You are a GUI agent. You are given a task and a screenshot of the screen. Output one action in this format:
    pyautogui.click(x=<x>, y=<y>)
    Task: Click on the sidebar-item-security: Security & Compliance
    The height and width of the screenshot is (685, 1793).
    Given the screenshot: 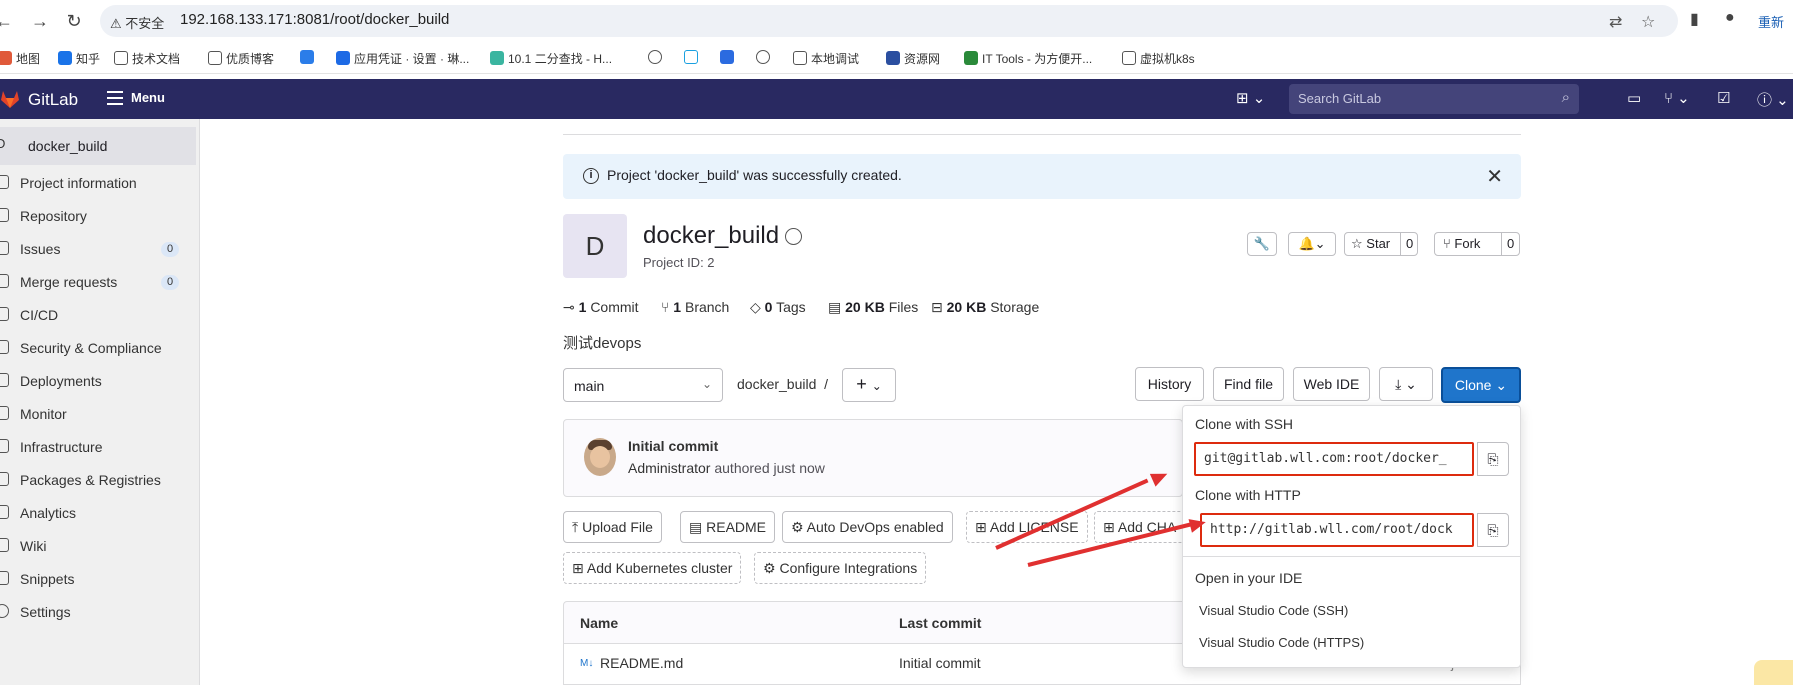 What is the action you would take?
    pyautogui.click(x=98, y=348)
    